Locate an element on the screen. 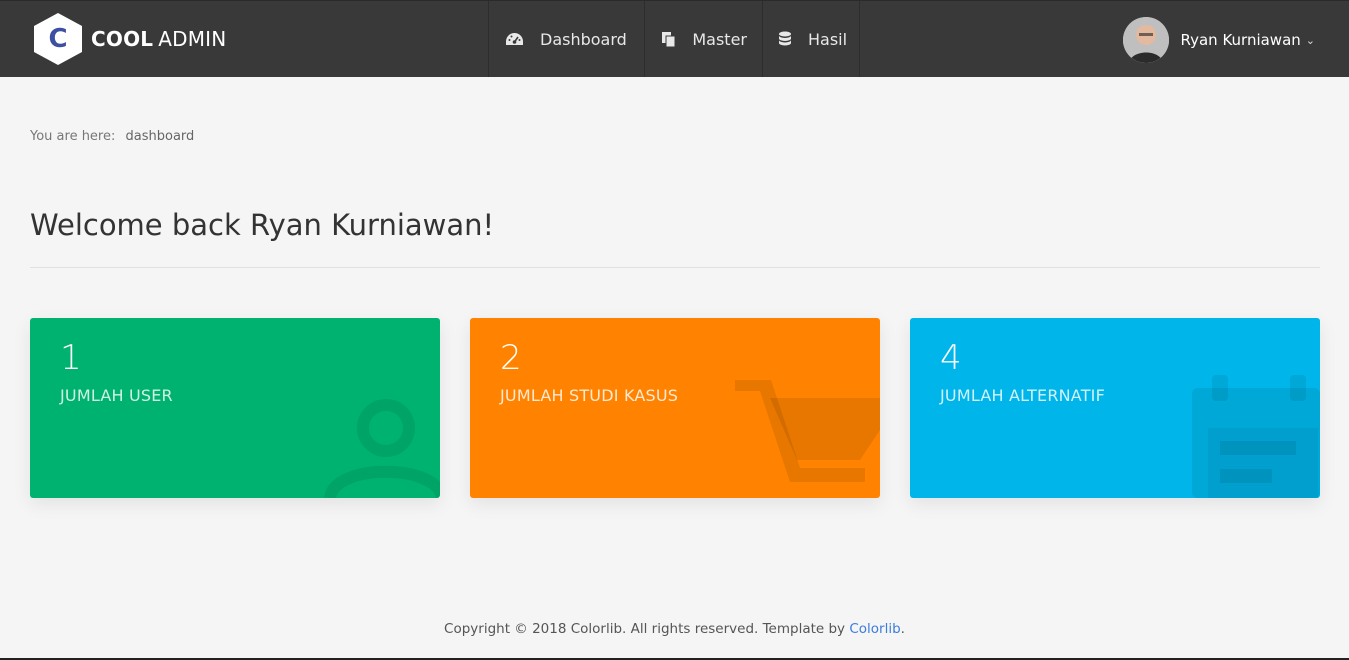 The image size is (1349, 660). main-nav: Dashboard Master Hasil is located at coordinates (674, 39).